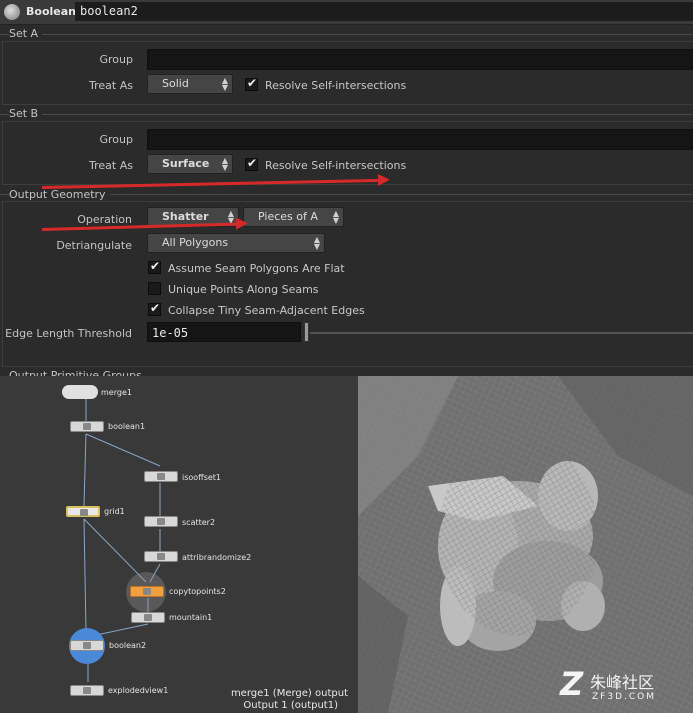 Image resolution: width=693 pixels, height=713 pixels. What do you see at coordinates (111, 165) in the screenshot?
I see `set-b-treat-as-label: Treat As` at bounding box center [111, 165].